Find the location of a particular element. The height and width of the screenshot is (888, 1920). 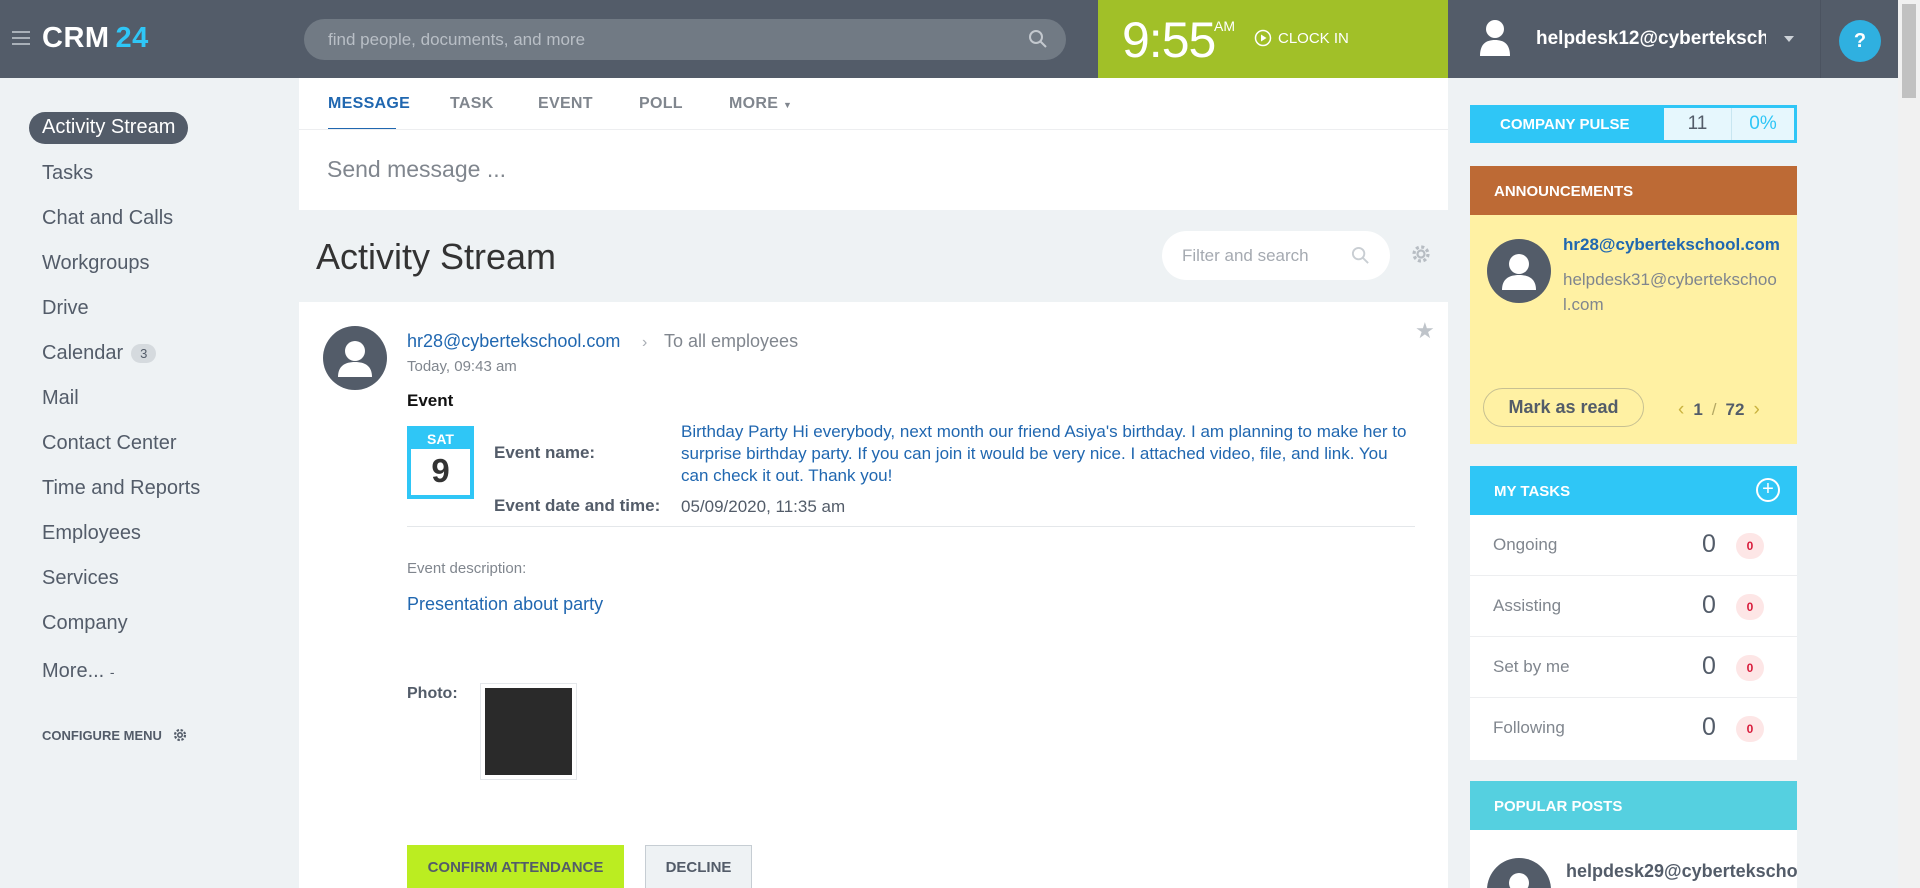

sidebar-item-tasks: Tasks is located at coordinates (67, 173).